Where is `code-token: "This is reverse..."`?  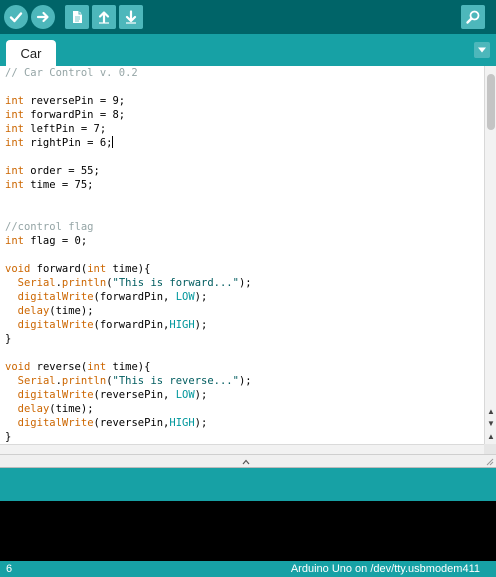 code-token: "This is reverse..." is located at coordinates (175, 381).